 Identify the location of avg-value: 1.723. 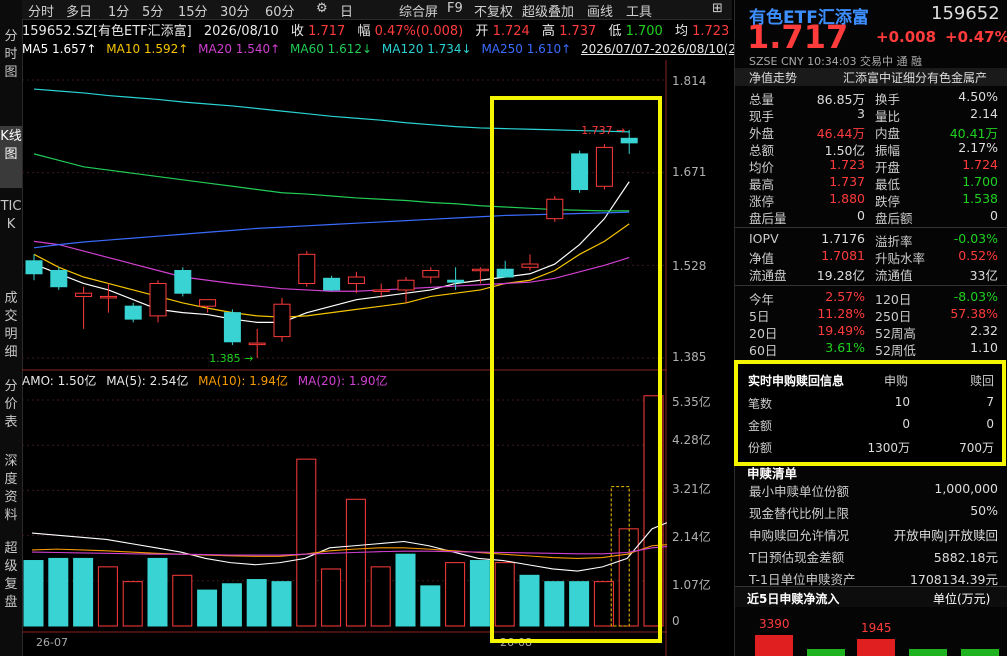
(711, 31).